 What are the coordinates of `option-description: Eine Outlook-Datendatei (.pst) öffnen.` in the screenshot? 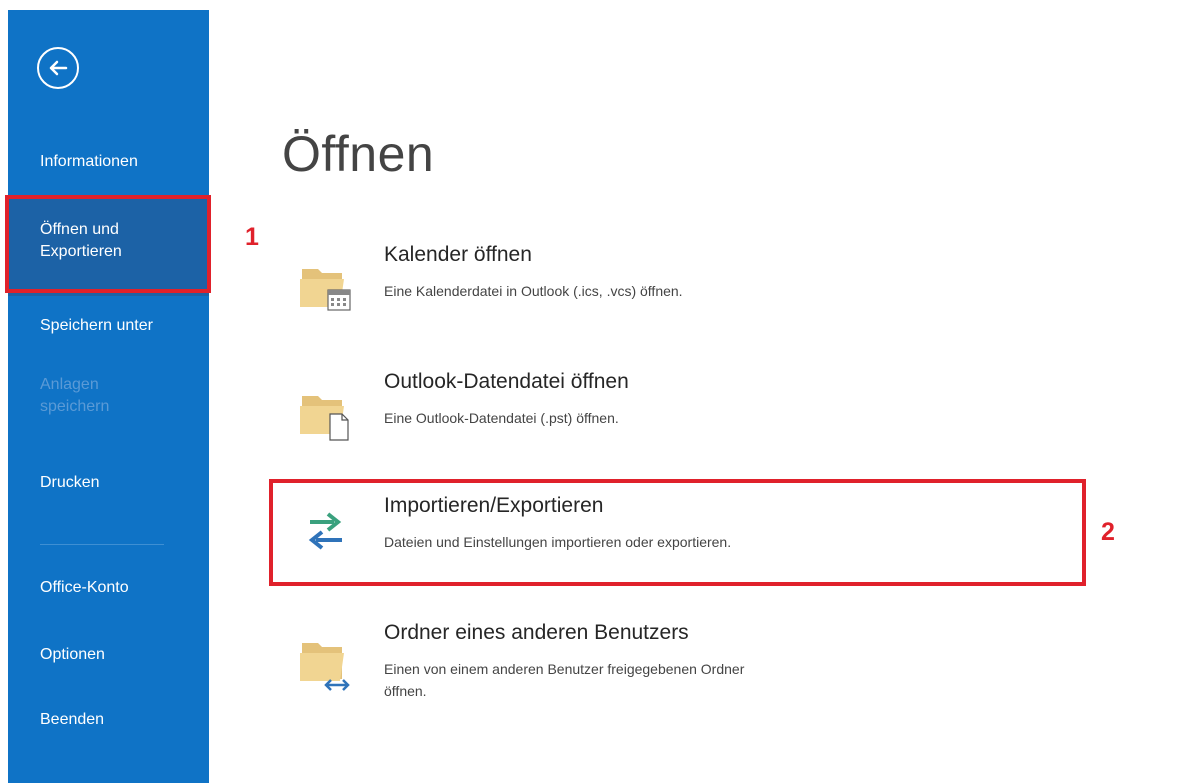 It's located at (501, 418).